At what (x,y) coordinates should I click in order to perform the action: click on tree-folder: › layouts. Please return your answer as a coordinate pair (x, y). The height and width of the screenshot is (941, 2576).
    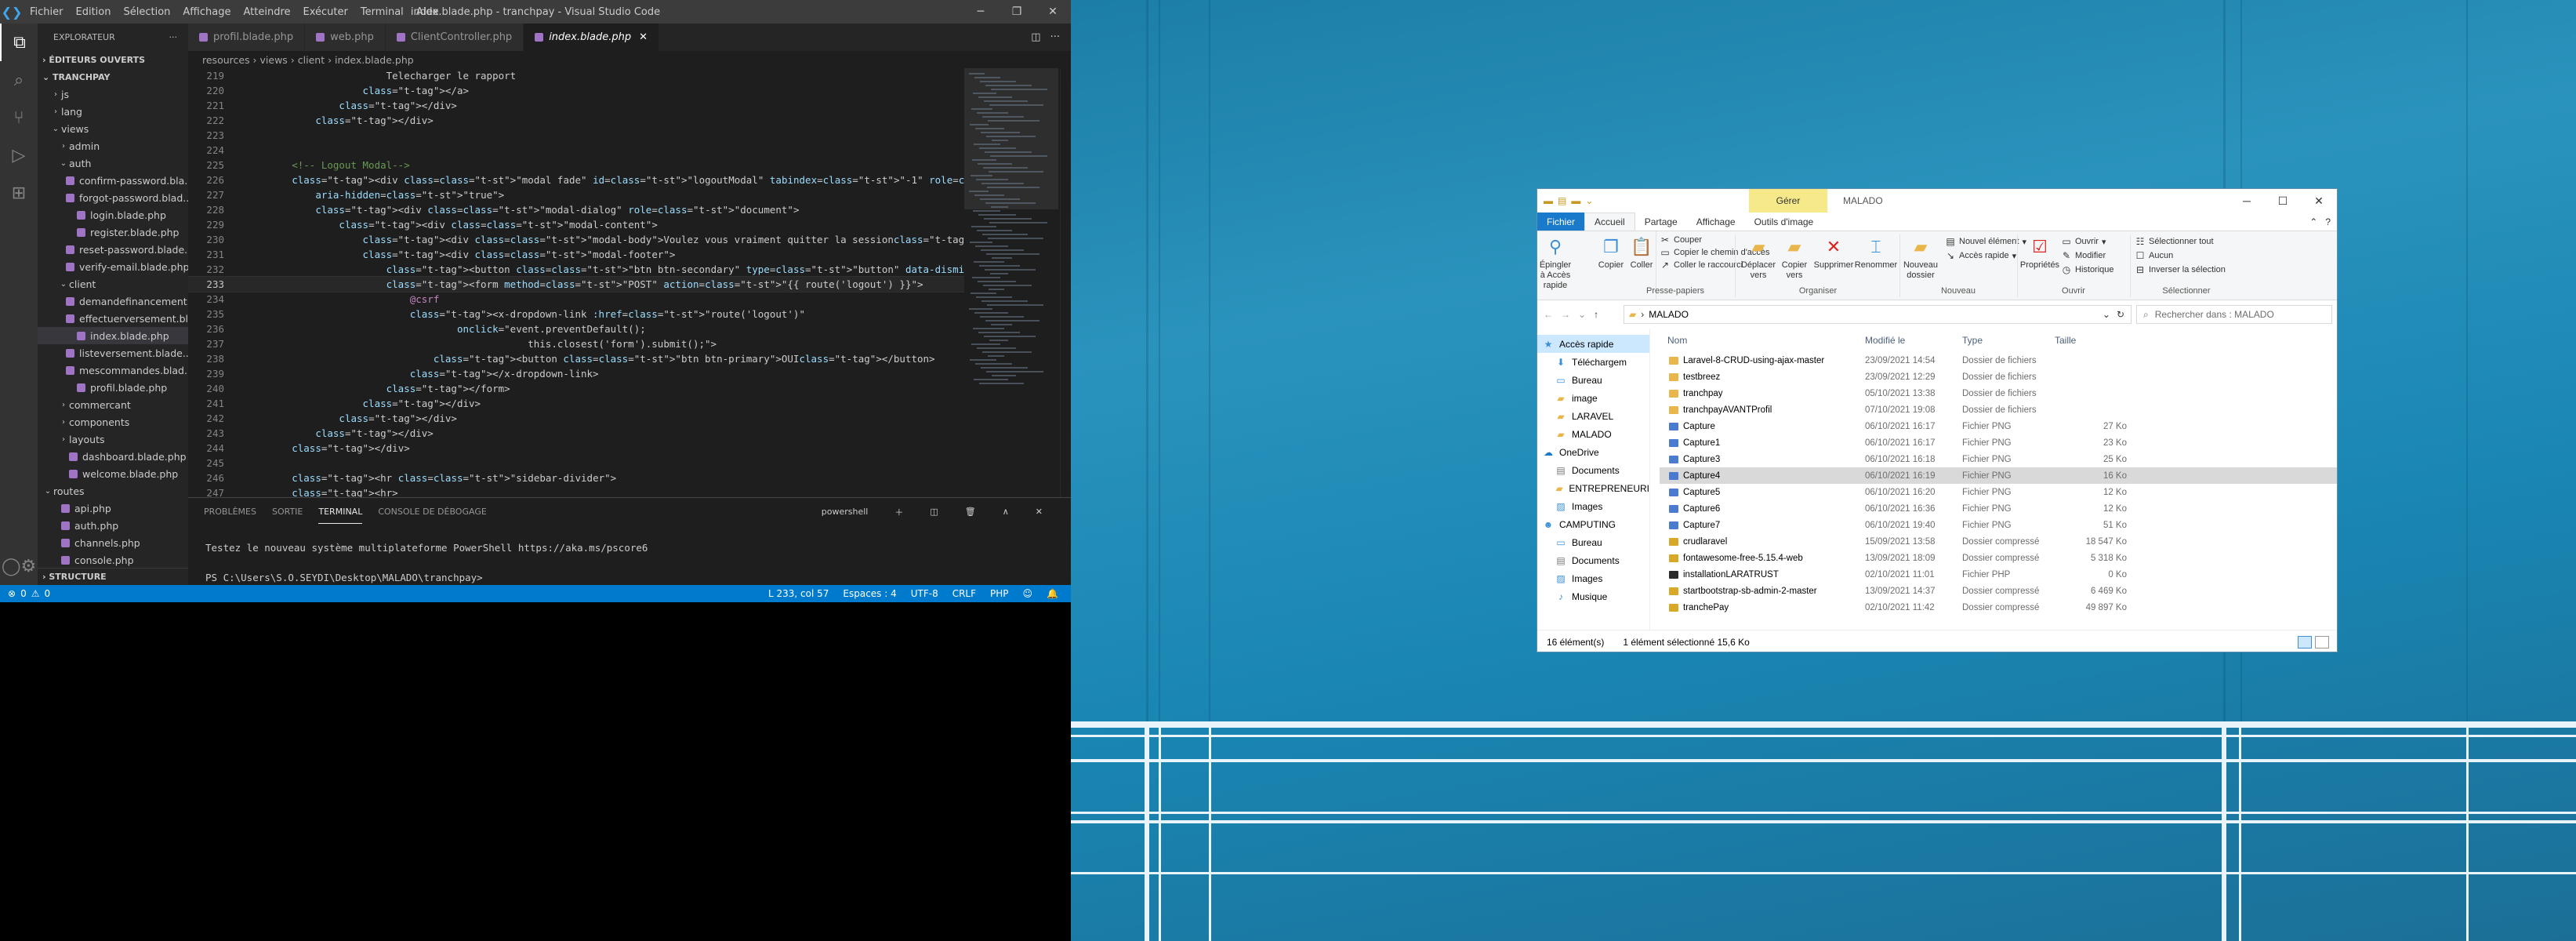
    Looking at the image, I should click on (113, 439).